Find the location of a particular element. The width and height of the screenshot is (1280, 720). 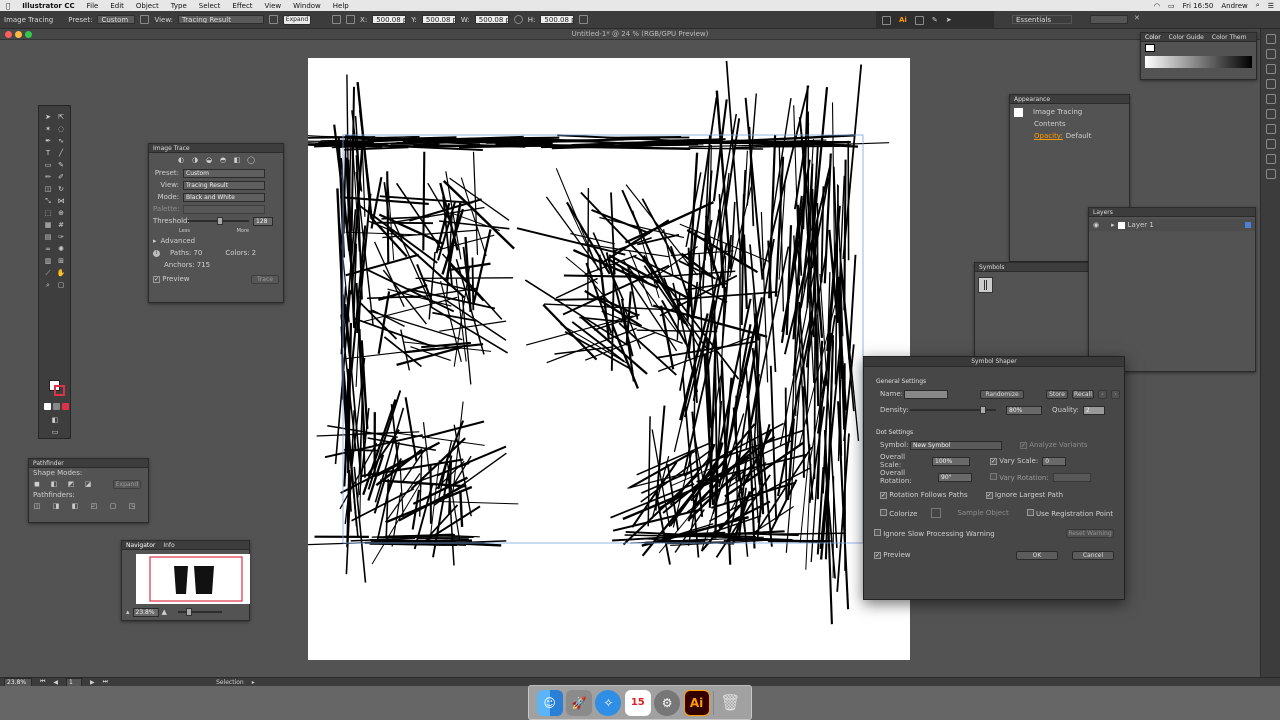

next-preset-button: › is located at coordinates (1115, 394).